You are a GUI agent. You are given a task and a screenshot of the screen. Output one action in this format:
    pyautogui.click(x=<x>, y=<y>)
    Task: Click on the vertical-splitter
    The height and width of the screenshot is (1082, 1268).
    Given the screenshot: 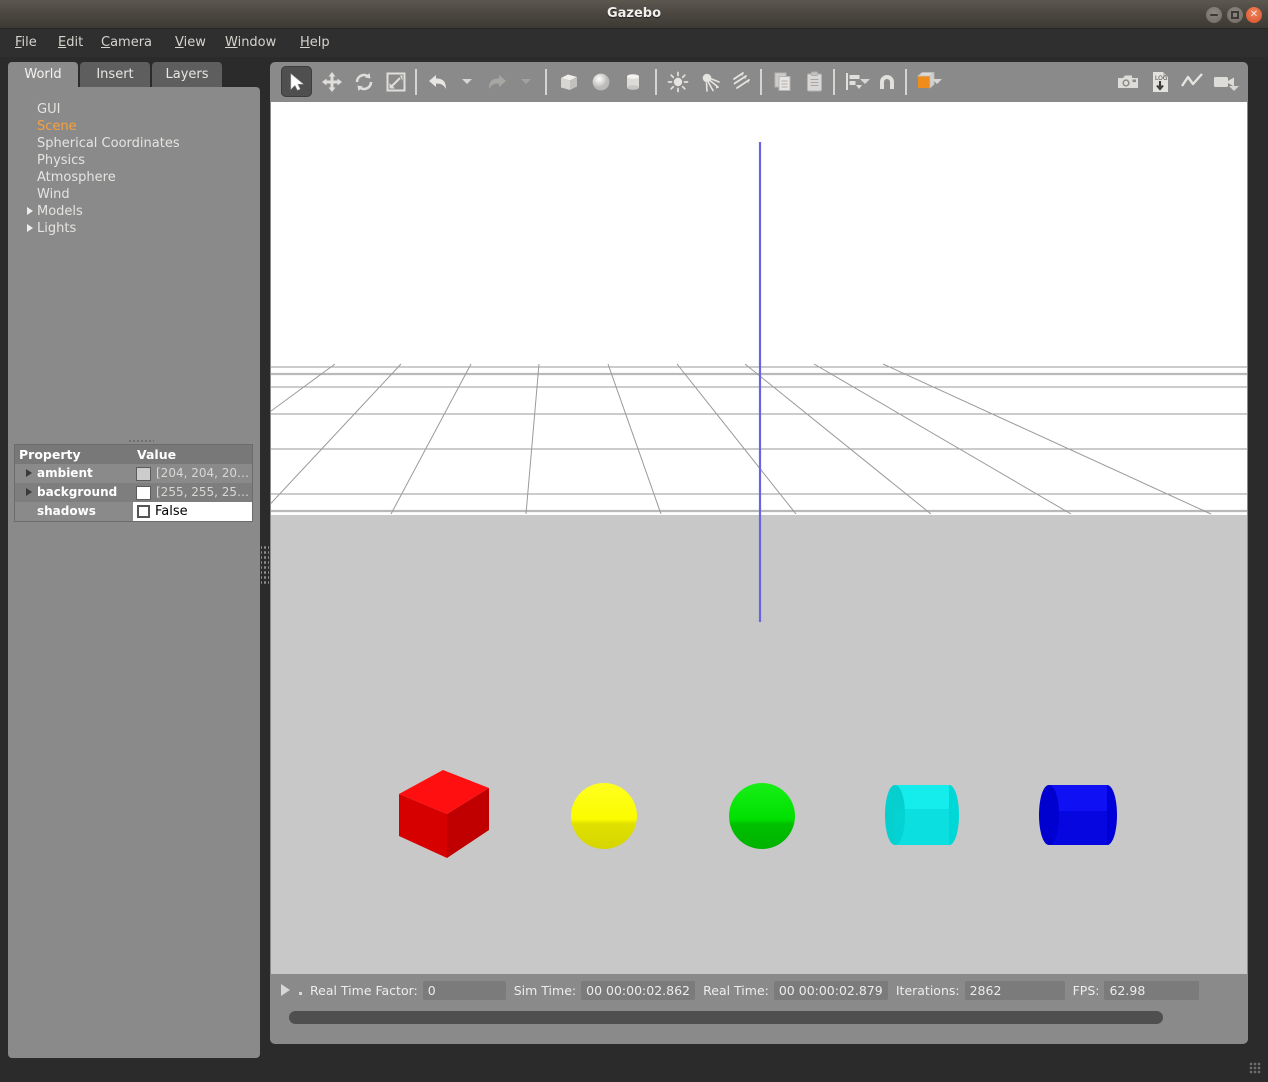 What is the action you would take?
    pyautogui.click(x=265, y=565)
    